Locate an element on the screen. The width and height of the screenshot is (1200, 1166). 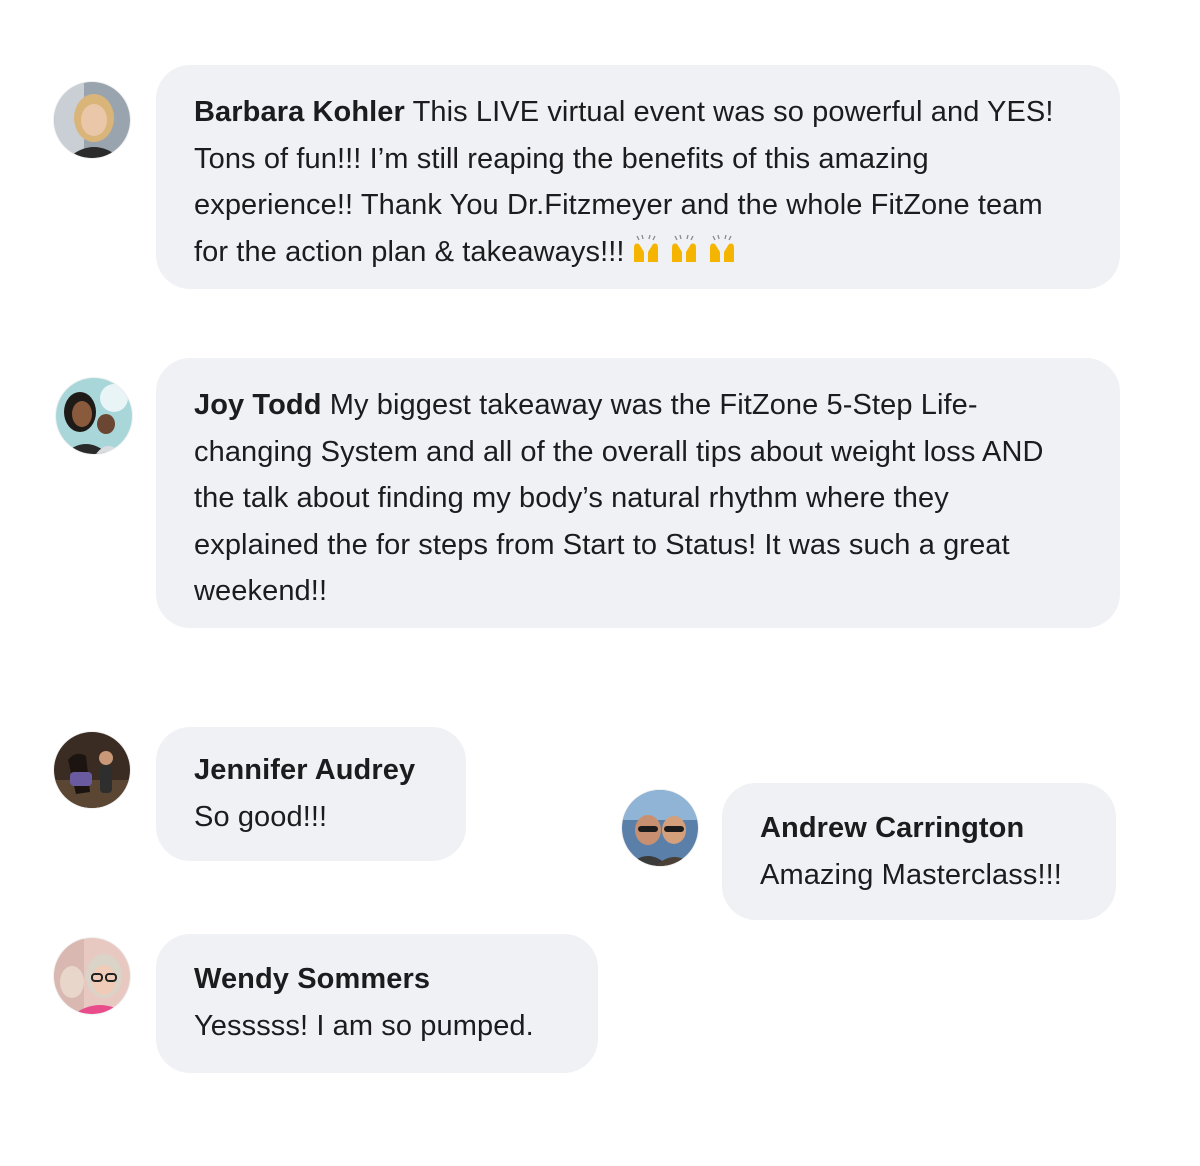
woman-glasses-avatar-icon is located at coordinates (92, 976).